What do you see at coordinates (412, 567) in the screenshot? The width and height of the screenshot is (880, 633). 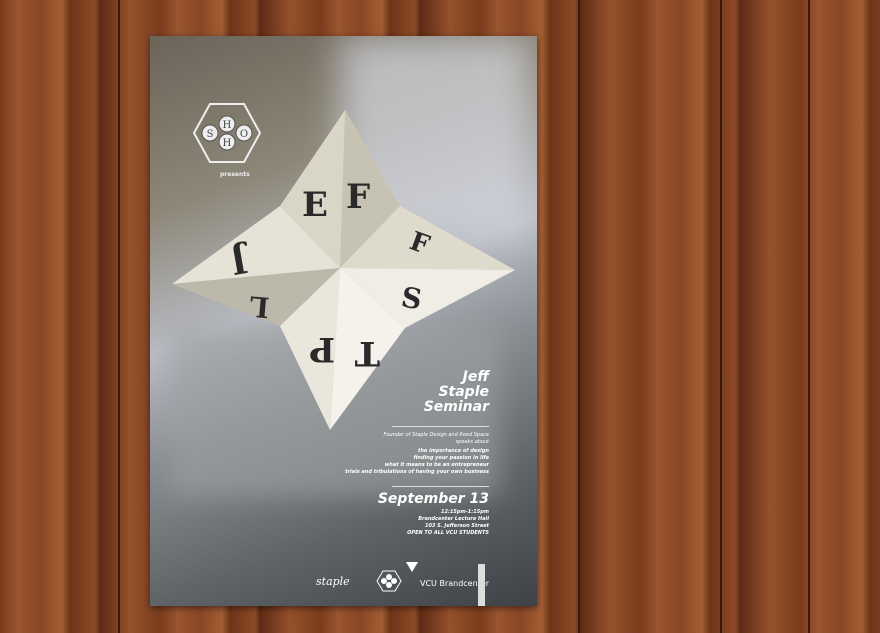 I see `vcu-triangle-icon` at bounding box center [412, 567].